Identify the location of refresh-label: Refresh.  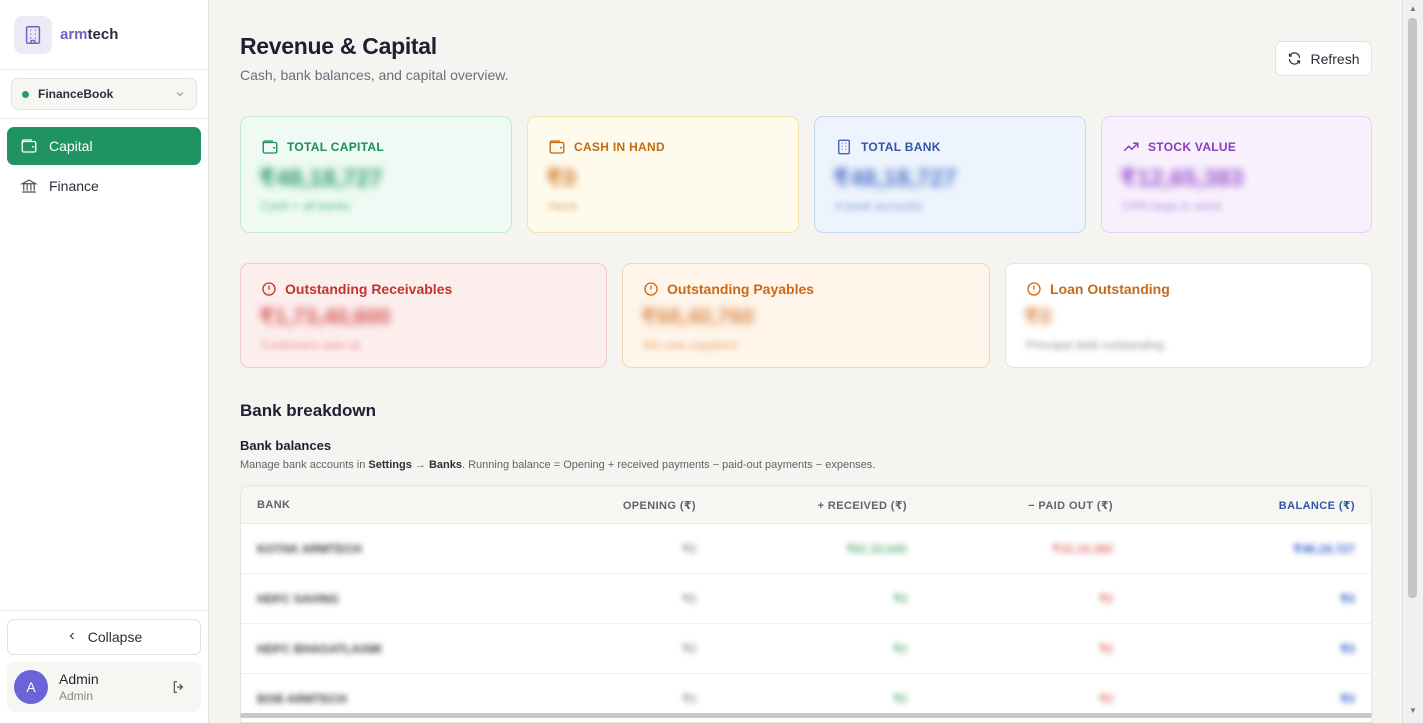
(1335, 58).